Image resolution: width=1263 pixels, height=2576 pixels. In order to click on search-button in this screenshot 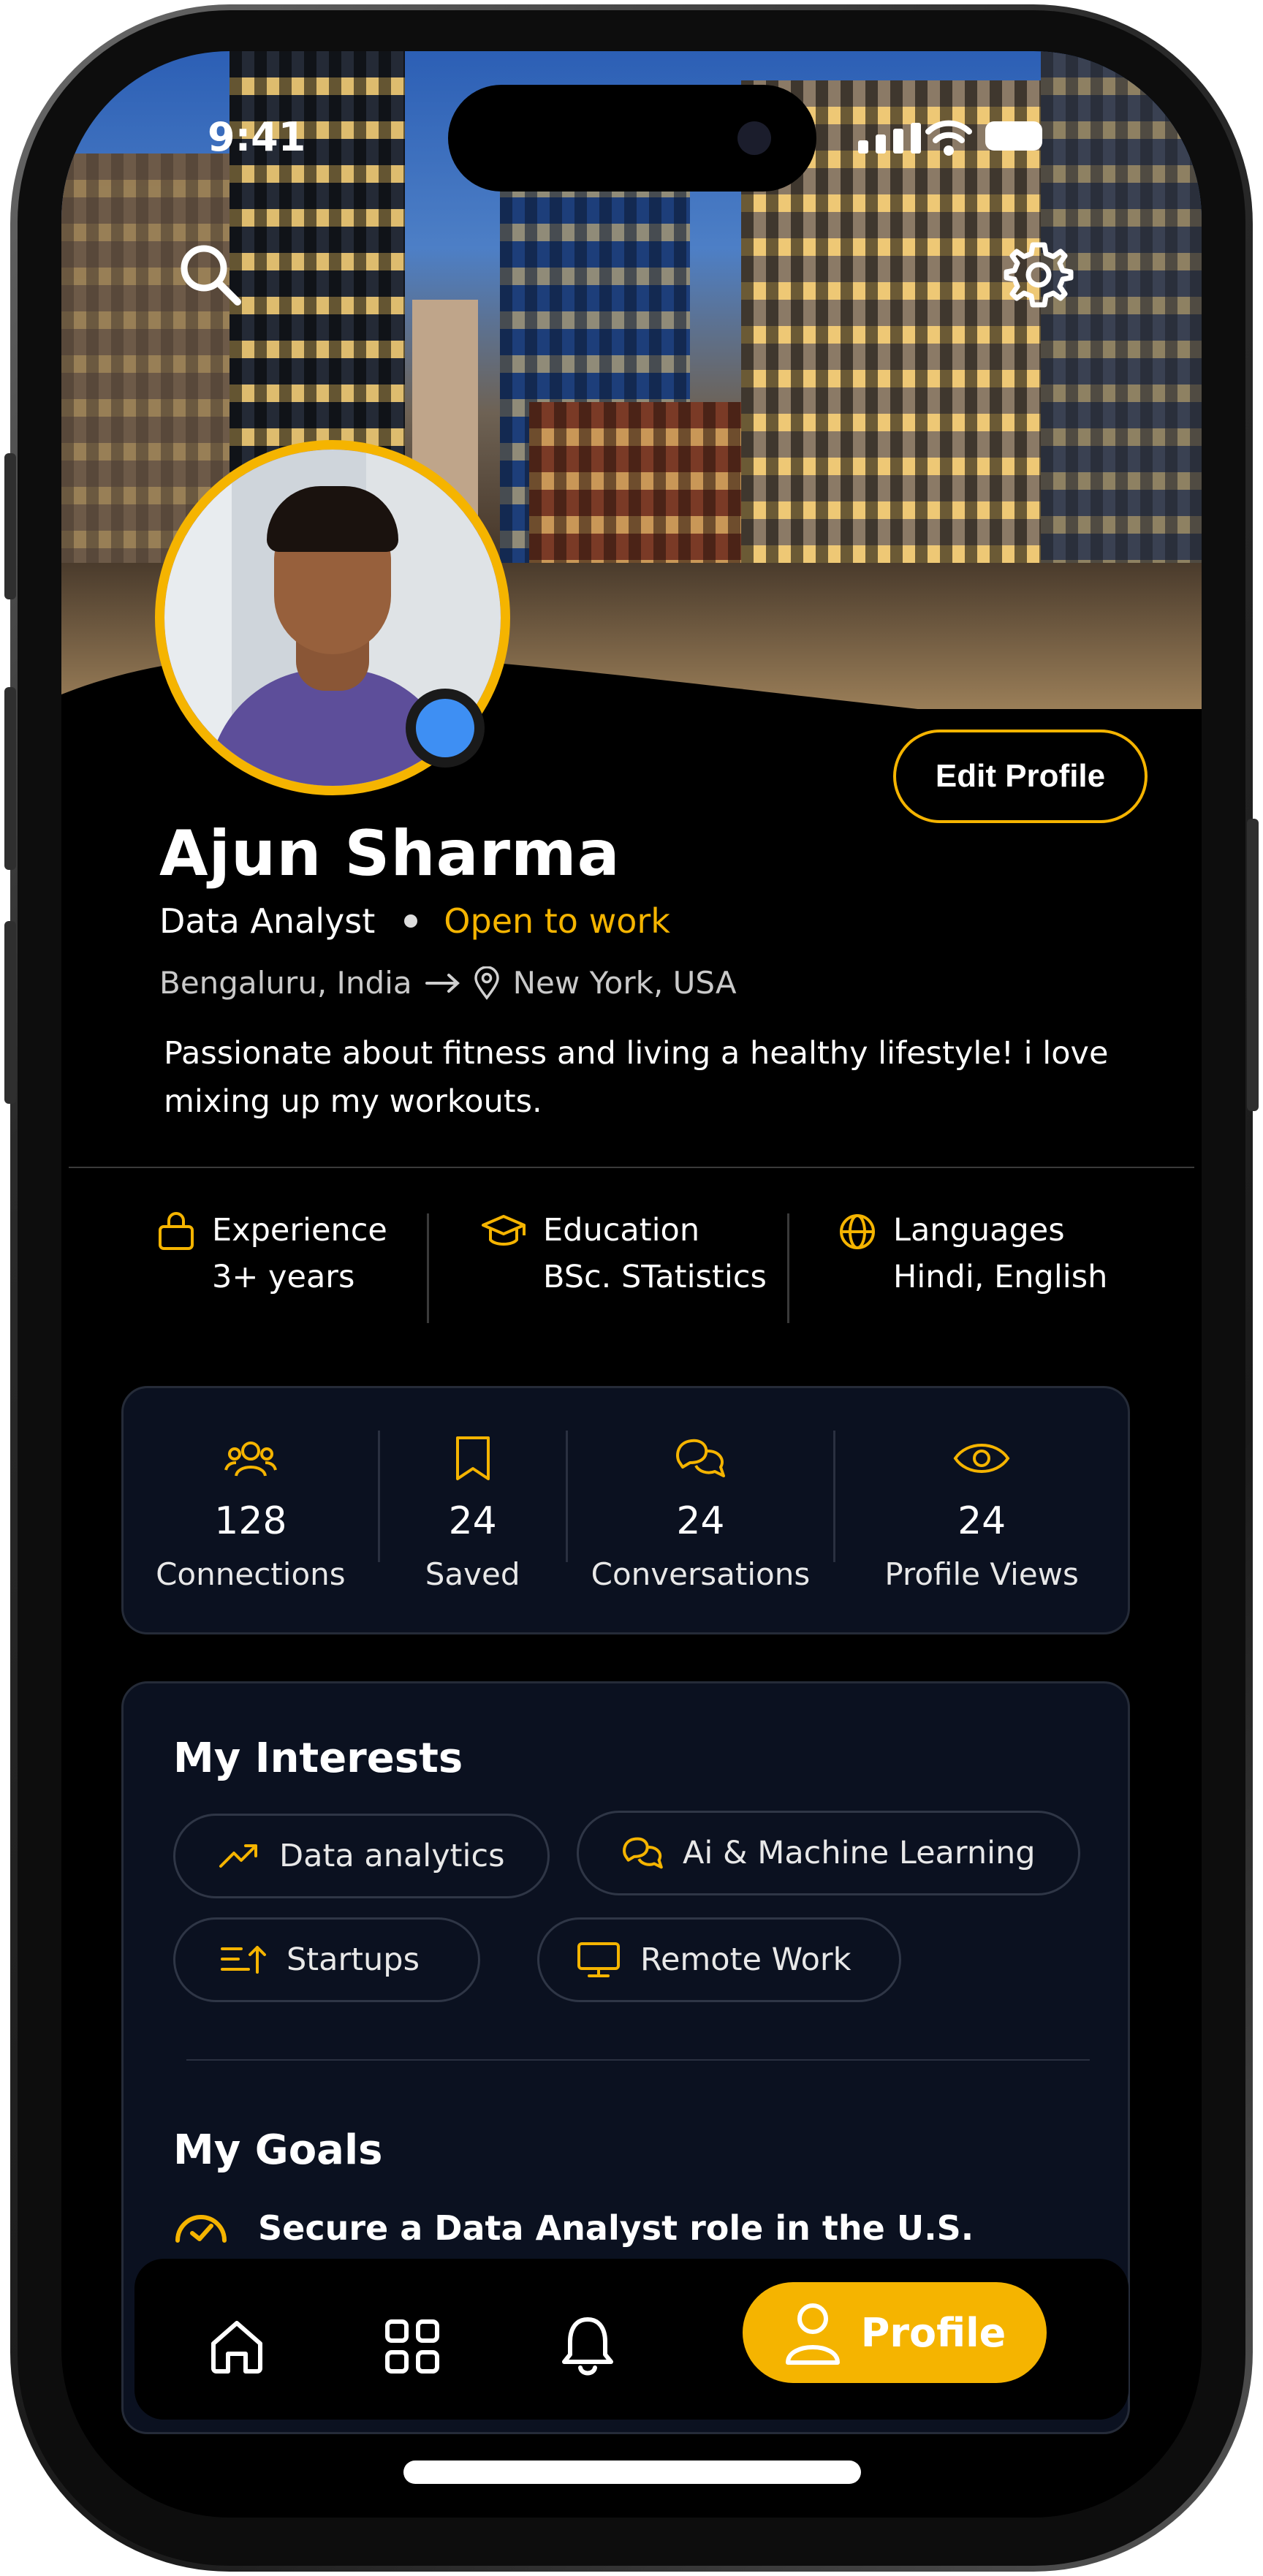, I will do `click(210, 274)`.